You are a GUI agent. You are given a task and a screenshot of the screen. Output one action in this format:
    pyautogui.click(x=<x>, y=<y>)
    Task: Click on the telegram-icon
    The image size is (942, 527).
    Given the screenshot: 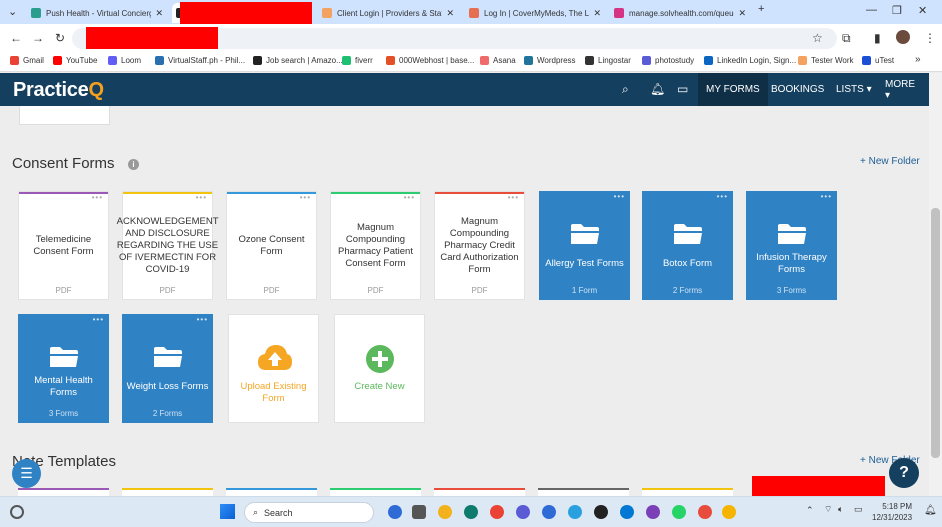 What is the action you would take?
    pyautogui.click(x=575, y=512)
    